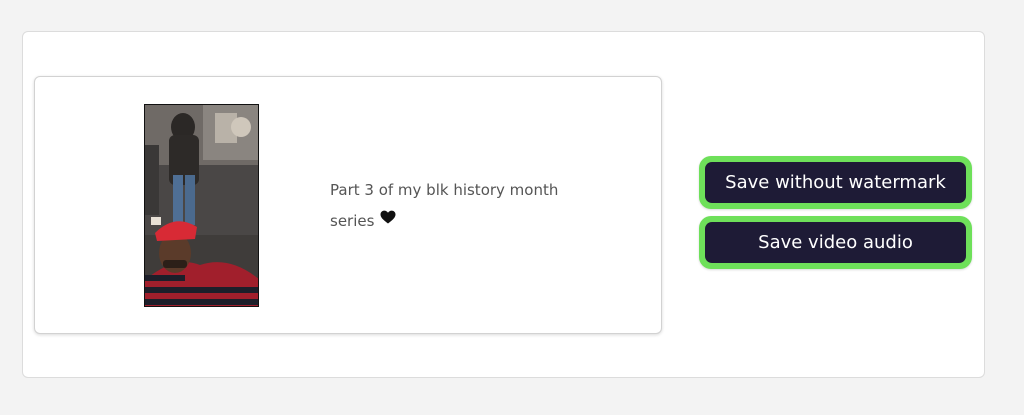  Describe the element at coordinates (444, 190) in the screenshot. I see `caption-line-1: Part 3 of my blk history month` at that location.